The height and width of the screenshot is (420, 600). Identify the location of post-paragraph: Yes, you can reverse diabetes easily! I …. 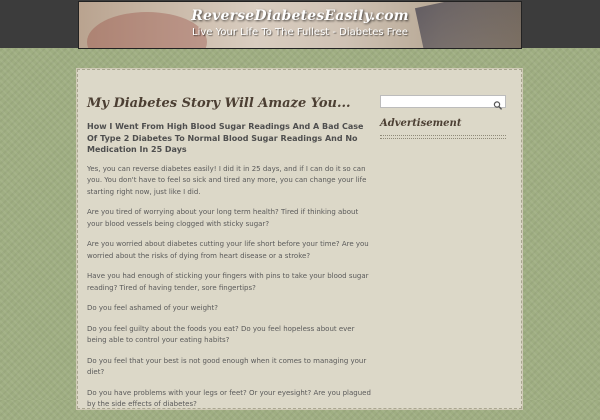
(227, 180).